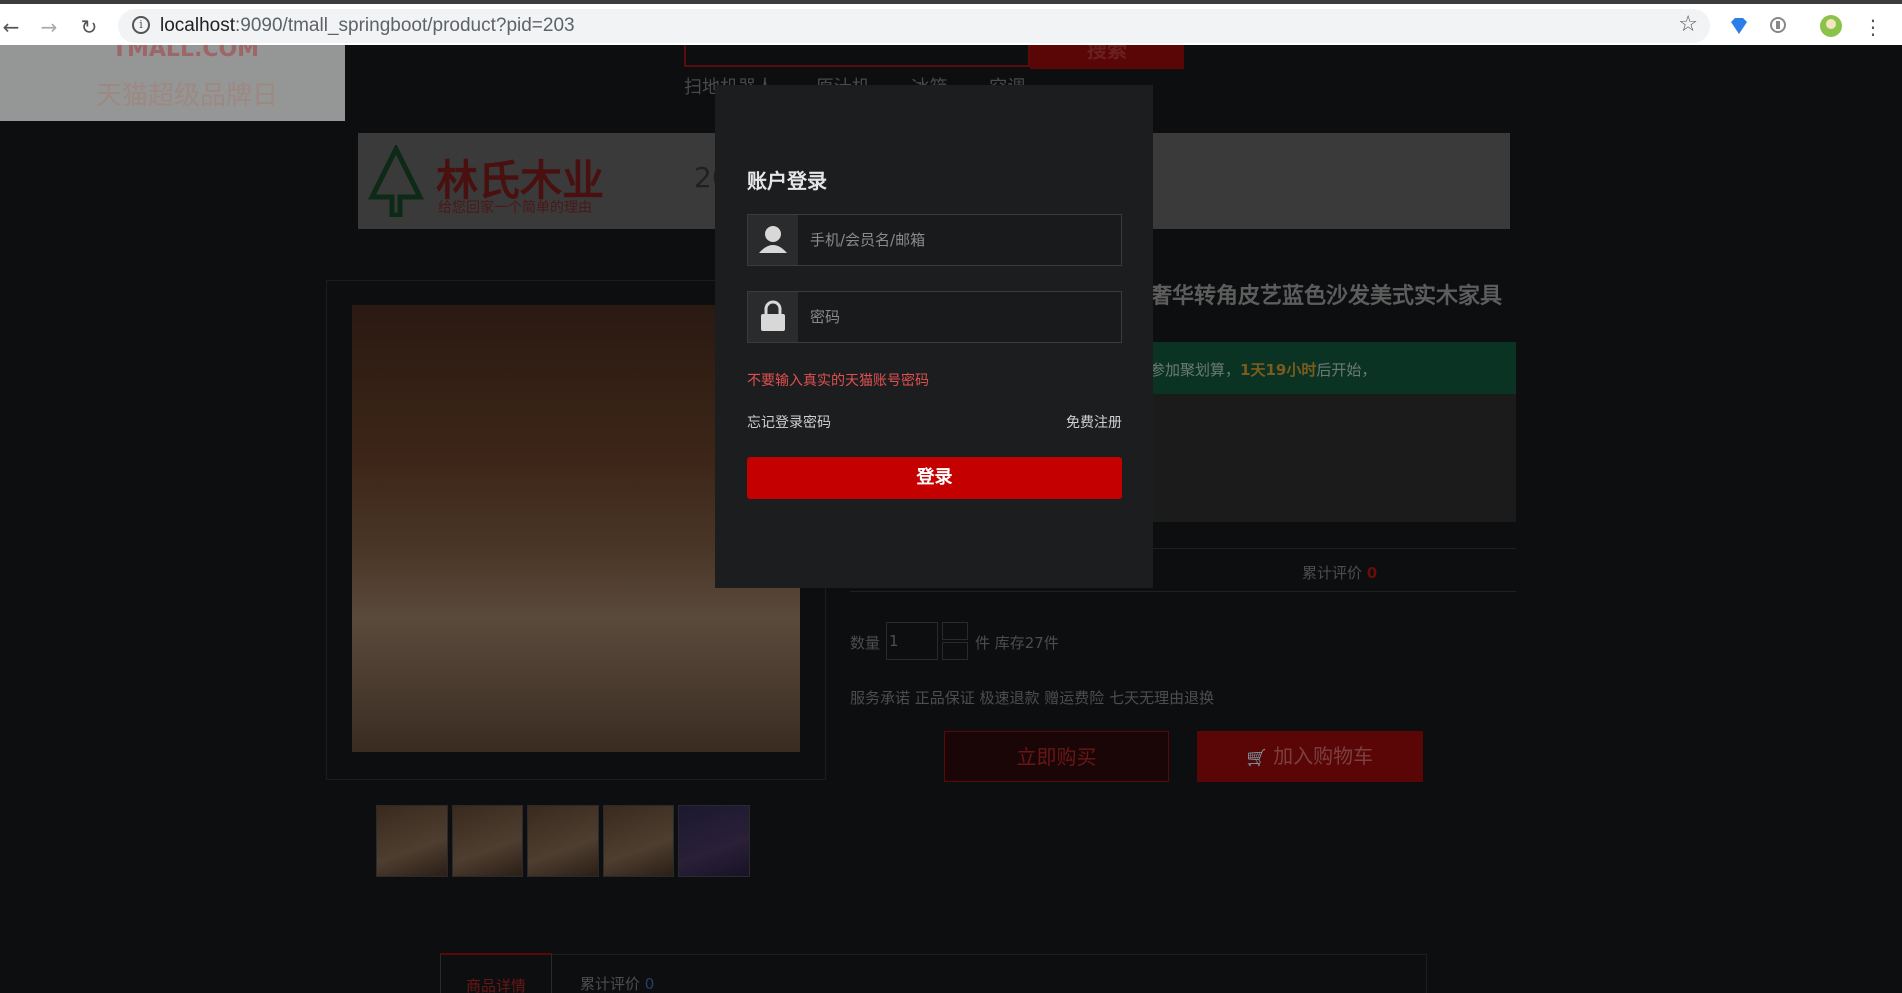  Describe the element at coordinates (773, 240) in the screenshot. I see `user-icon` at that location.